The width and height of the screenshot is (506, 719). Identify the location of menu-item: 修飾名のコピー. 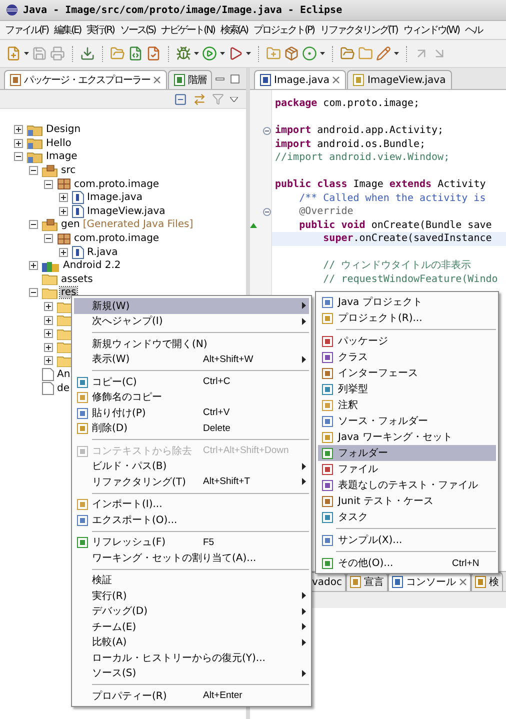
(191, 397).